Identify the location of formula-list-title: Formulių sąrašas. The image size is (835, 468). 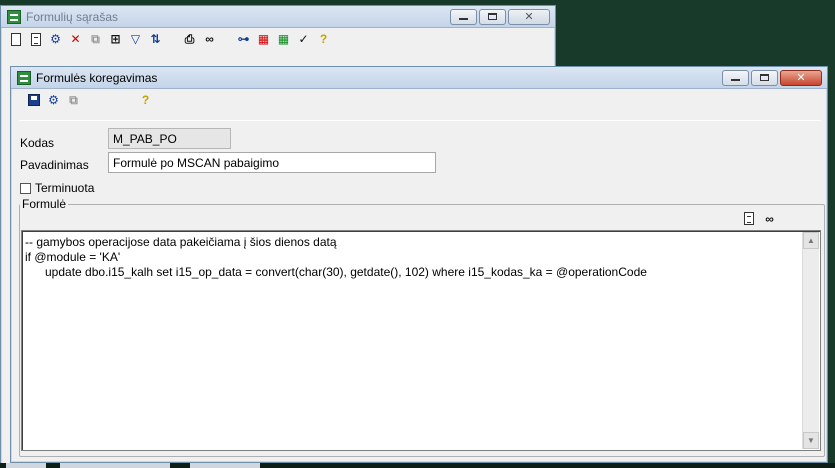
(72, 16).